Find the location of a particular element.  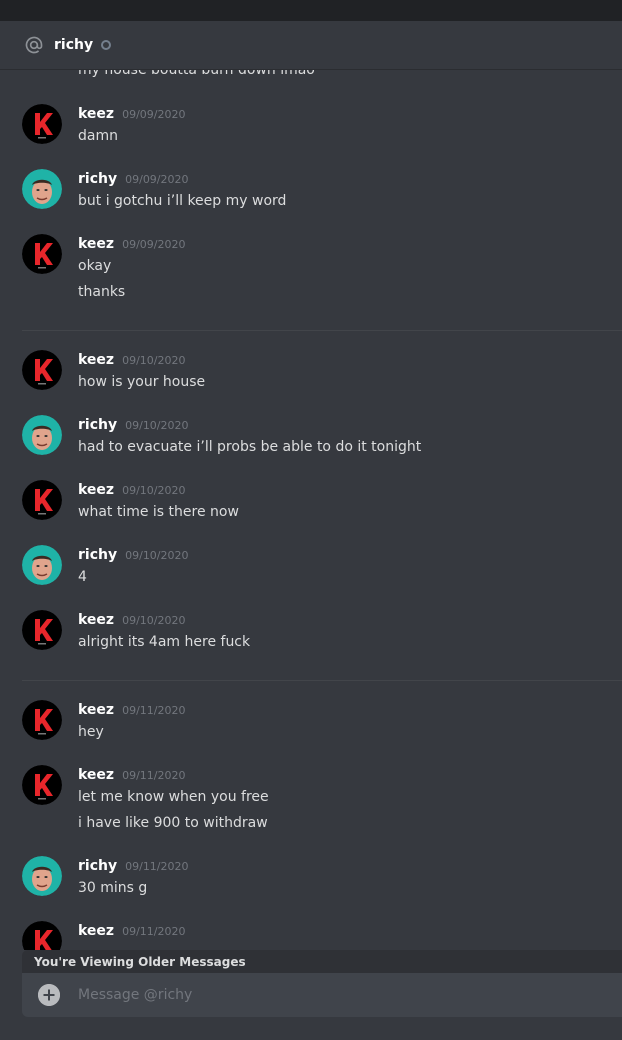

message-content: let me know when you free is located at coordinates (173, 797).